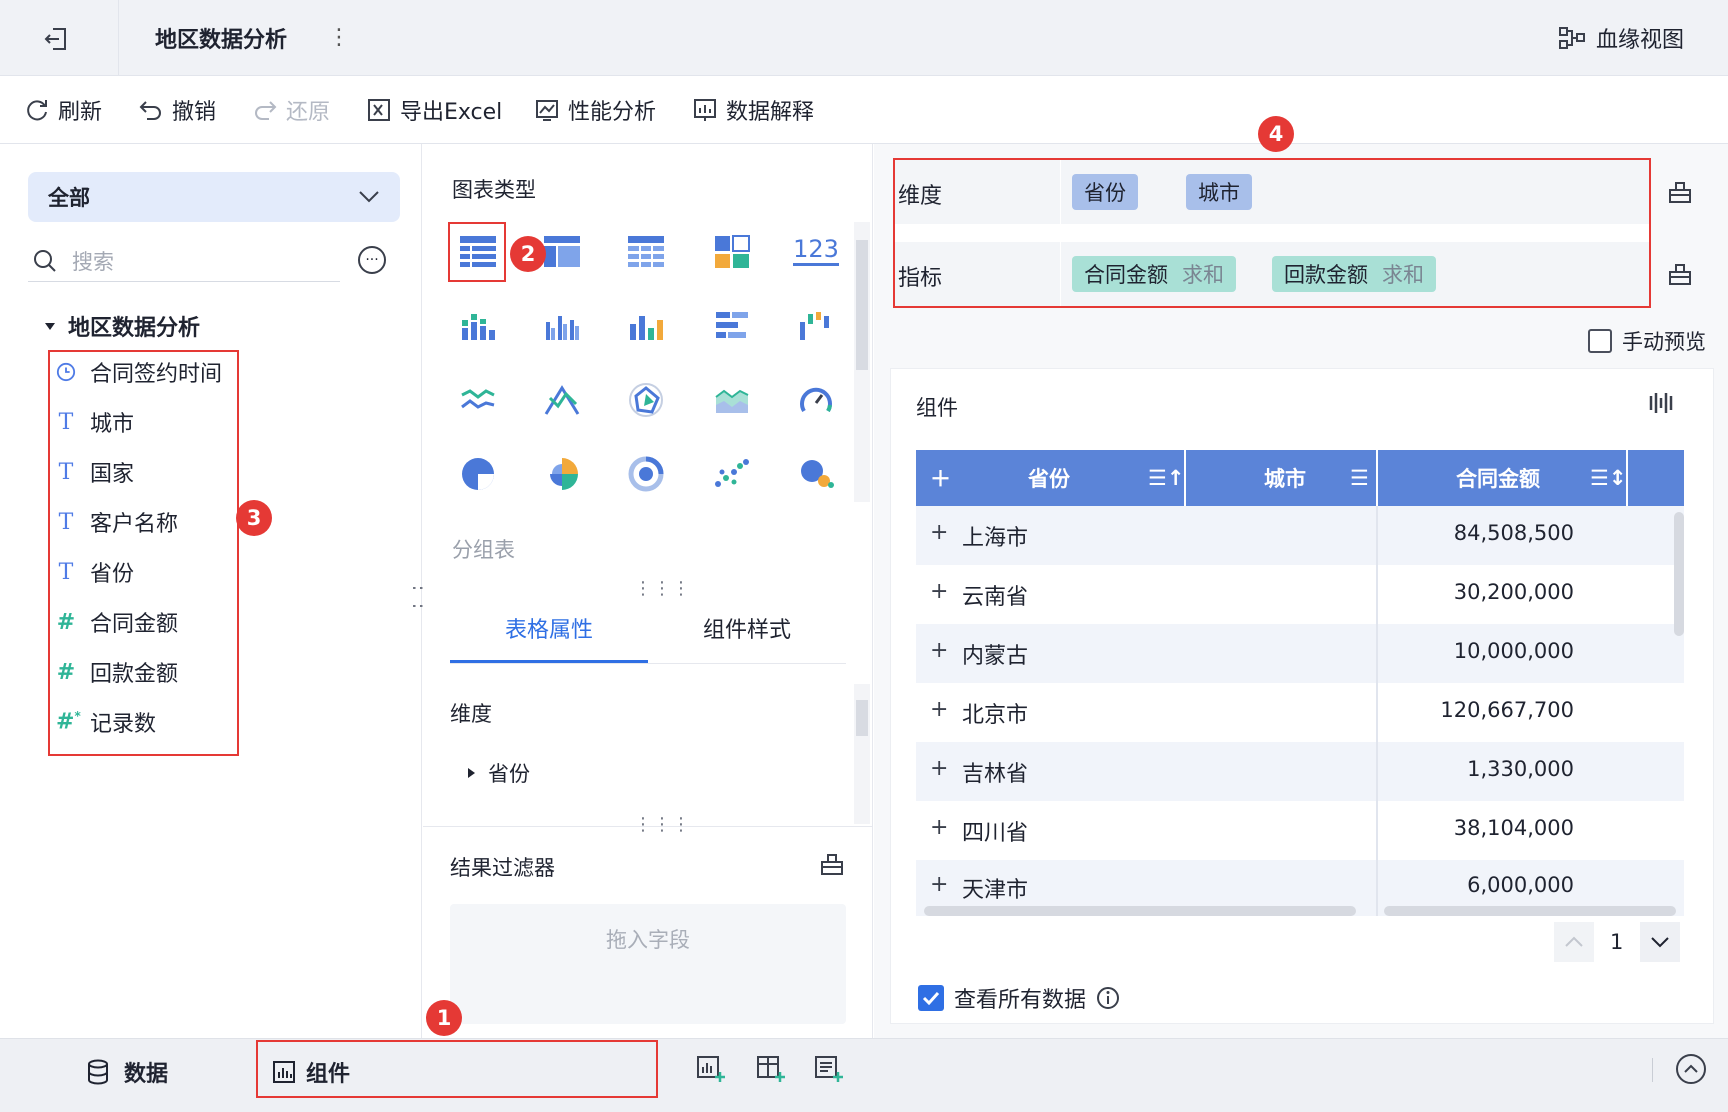 This screenshot has width=1728, height=1112. I want to click on bottom-tab-component: 组件, so click(311, 1072).